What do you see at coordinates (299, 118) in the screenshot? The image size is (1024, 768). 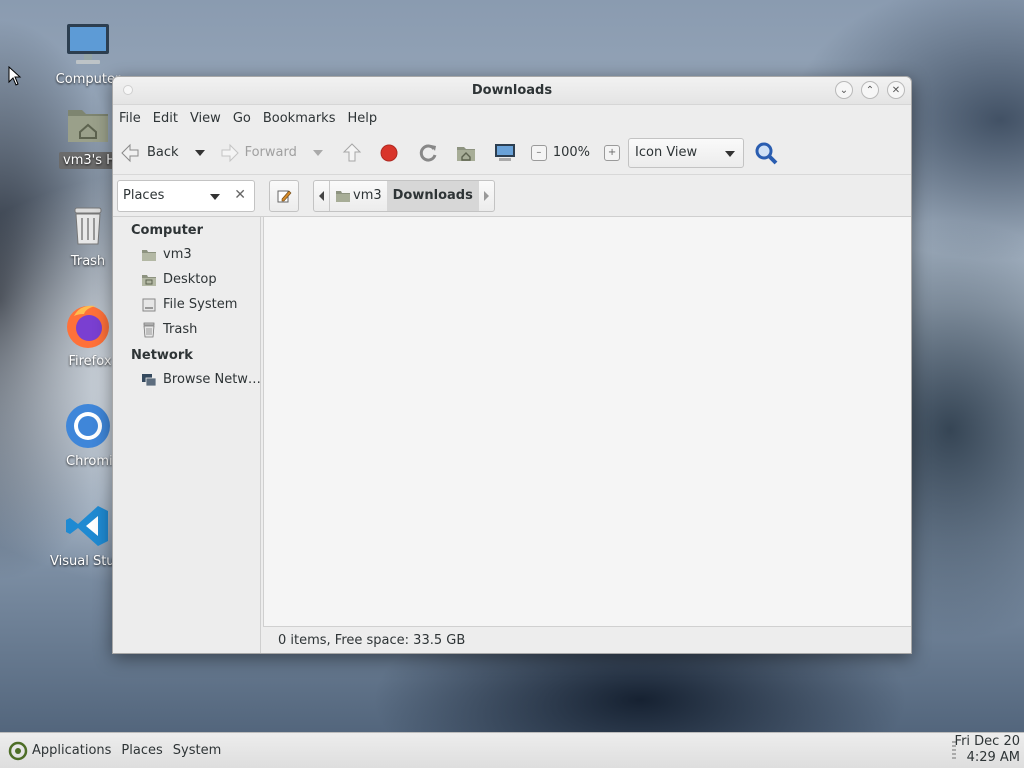 I see `menu-bookmarks: Bookmarks` at bounding box center [299, 118].